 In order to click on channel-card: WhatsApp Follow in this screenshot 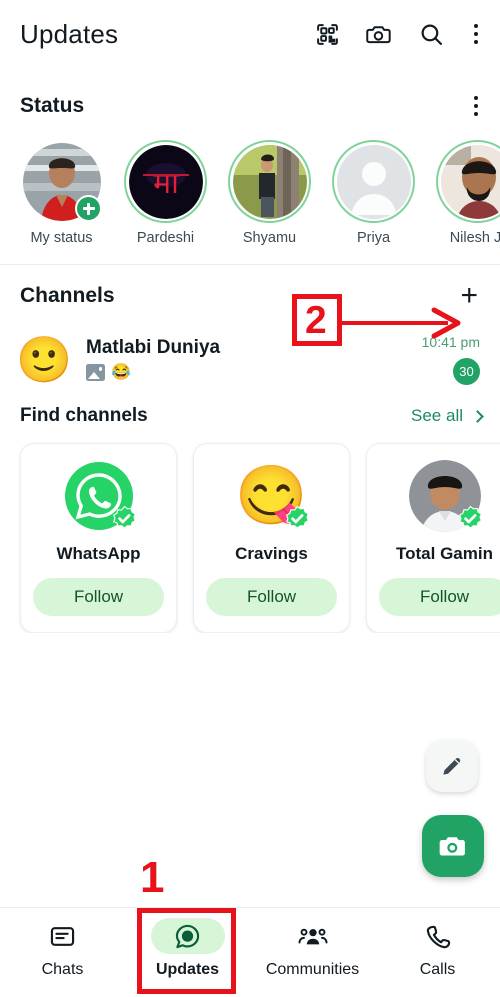, I will do `click(98, 538)`.